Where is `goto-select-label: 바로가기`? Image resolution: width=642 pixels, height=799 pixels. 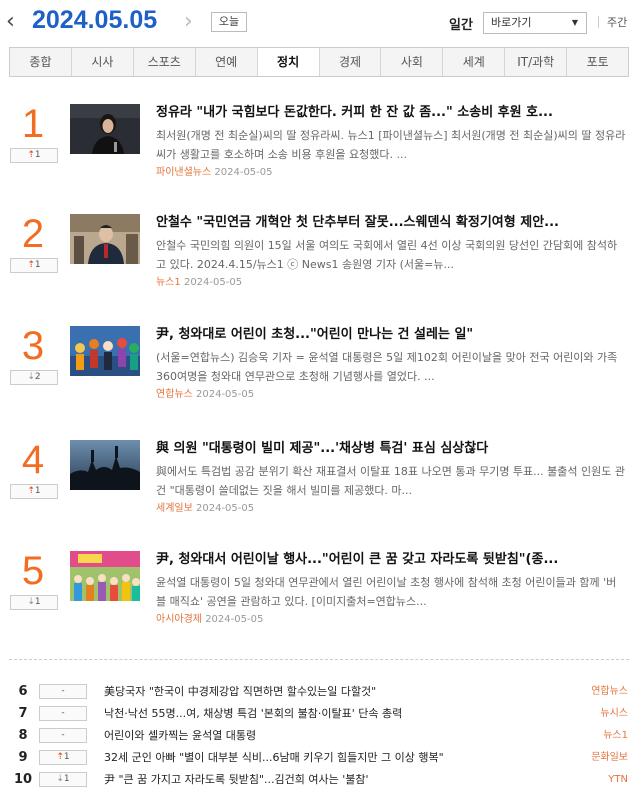
goto-select-label: 바로가기 is located at coordinates (511, 22).